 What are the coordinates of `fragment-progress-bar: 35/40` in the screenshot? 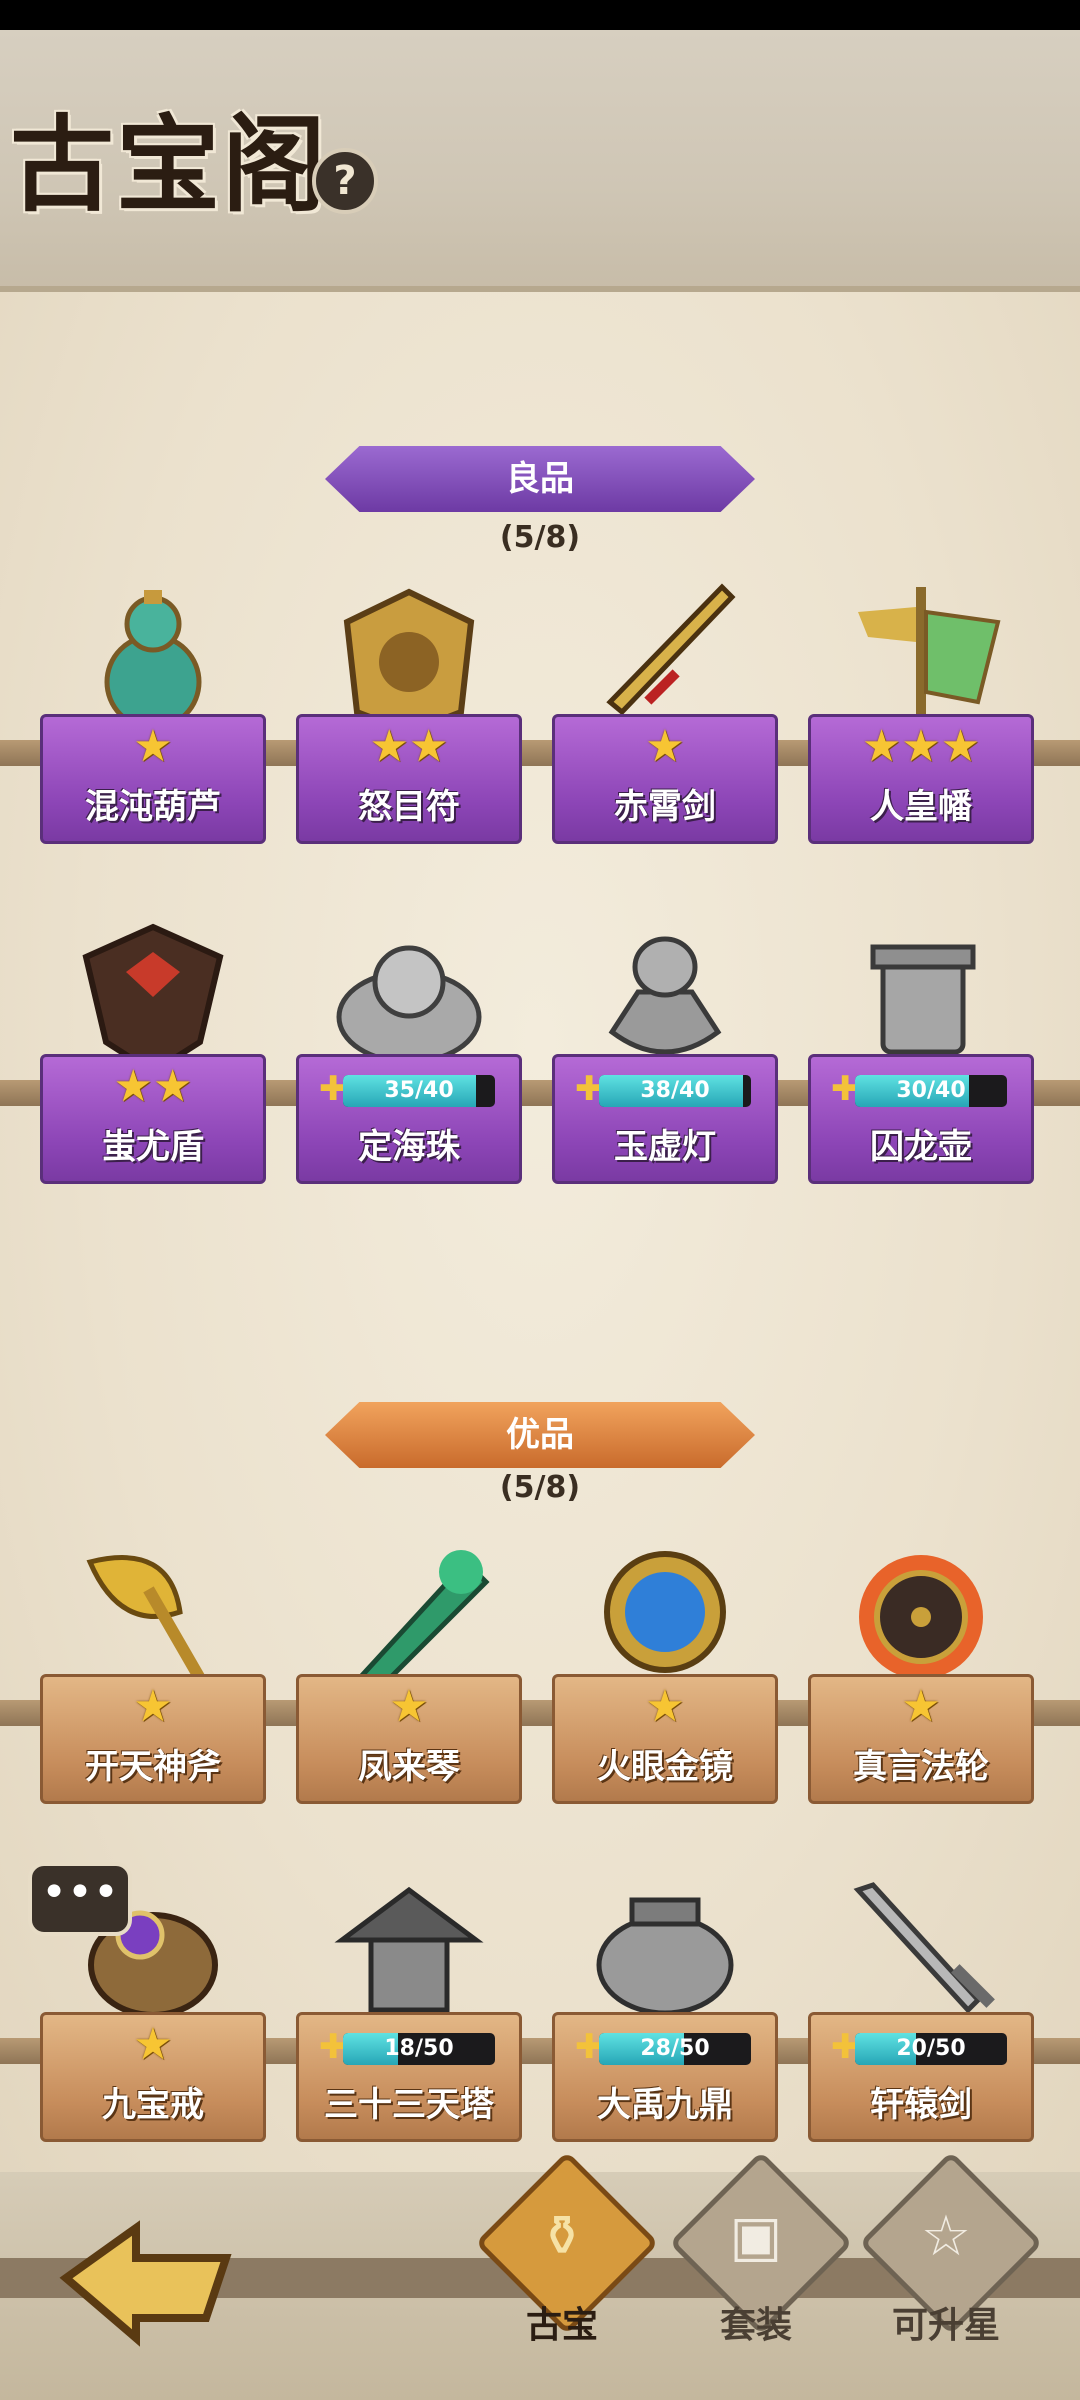 It's located at (419, 1091).